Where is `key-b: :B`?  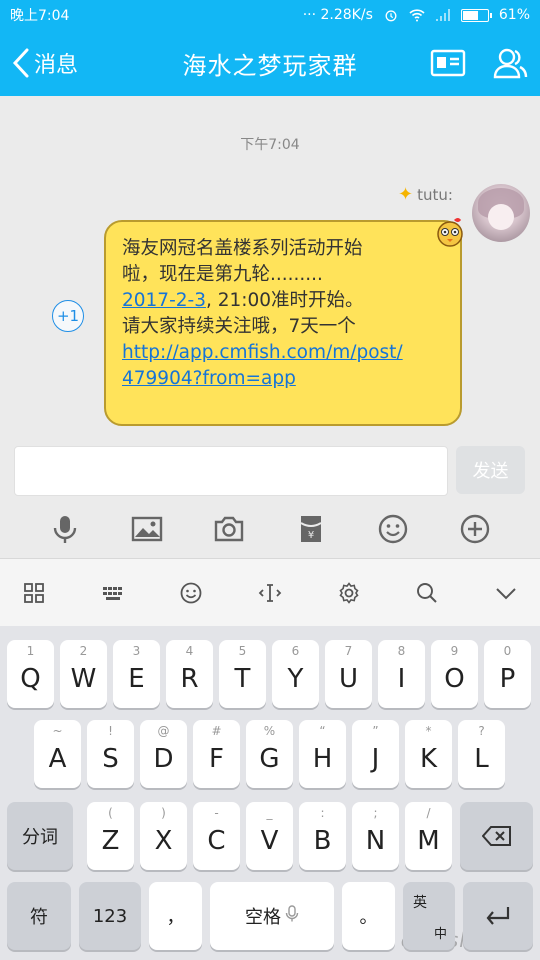 key-b: :B is located at coordinates (322, 836).